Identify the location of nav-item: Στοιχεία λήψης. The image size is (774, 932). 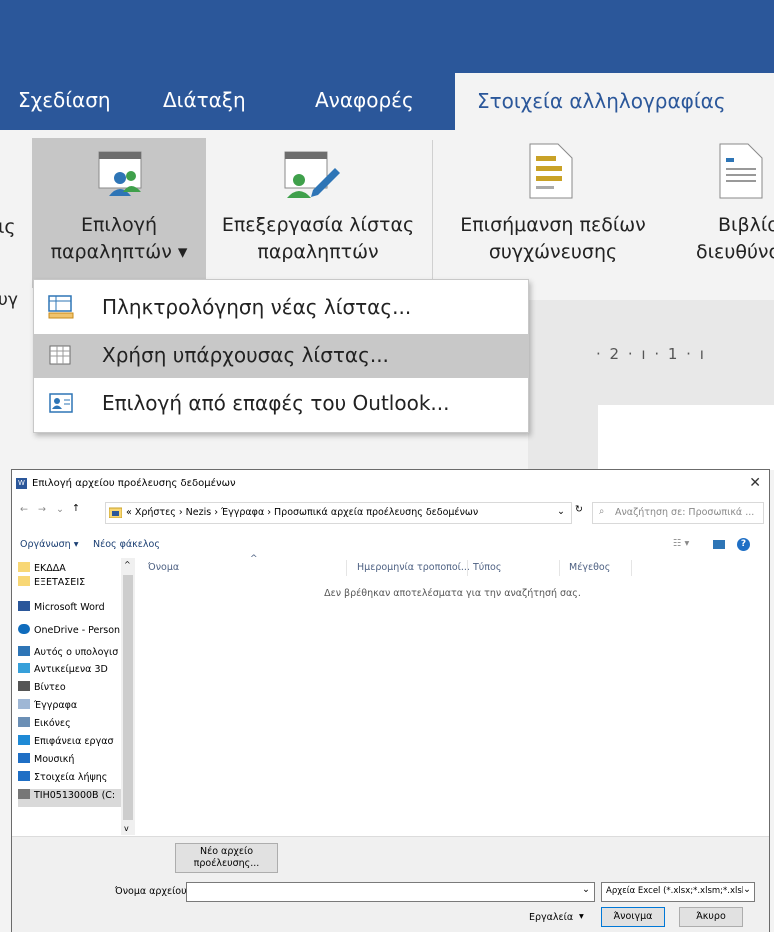
(73, 780).